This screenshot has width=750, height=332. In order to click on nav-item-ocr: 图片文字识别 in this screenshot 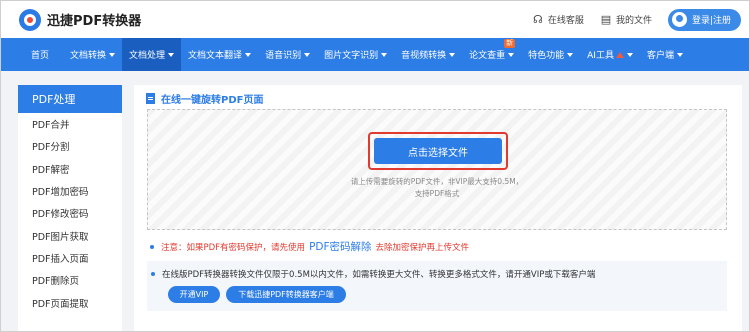, I will do `click(355, 54)`.